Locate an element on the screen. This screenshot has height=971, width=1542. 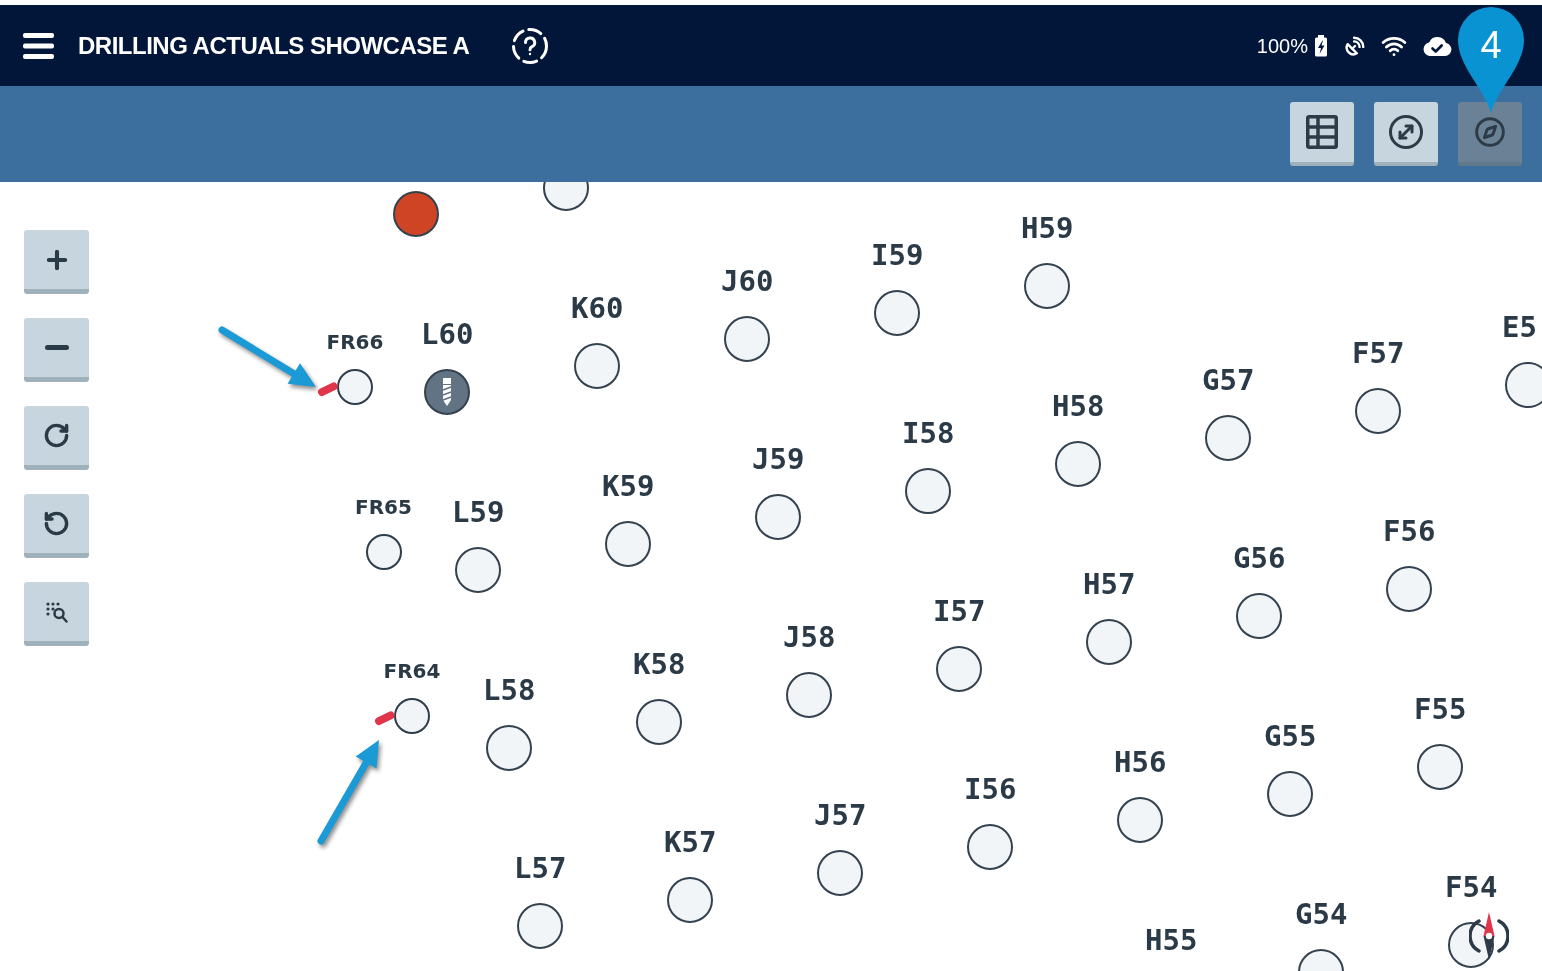
grid-icon is located at coordinates (1322, 132).